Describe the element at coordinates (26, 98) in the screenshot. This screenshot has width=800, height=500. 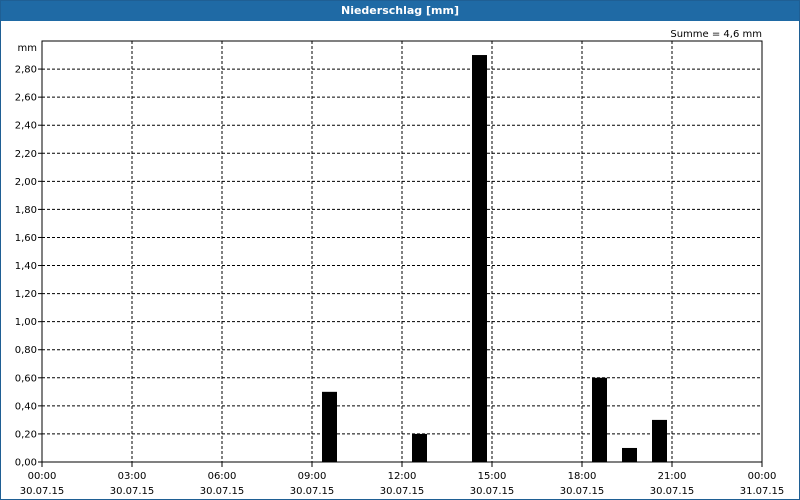
I see `y-tick-label: 2,60` at that location.